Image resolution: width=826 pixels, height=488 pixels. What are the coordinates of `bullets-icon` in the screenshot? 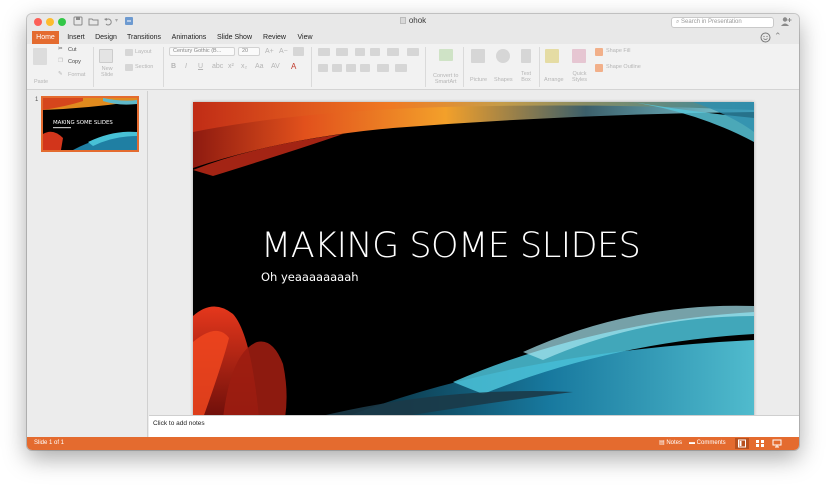 It's located at (324, 52).